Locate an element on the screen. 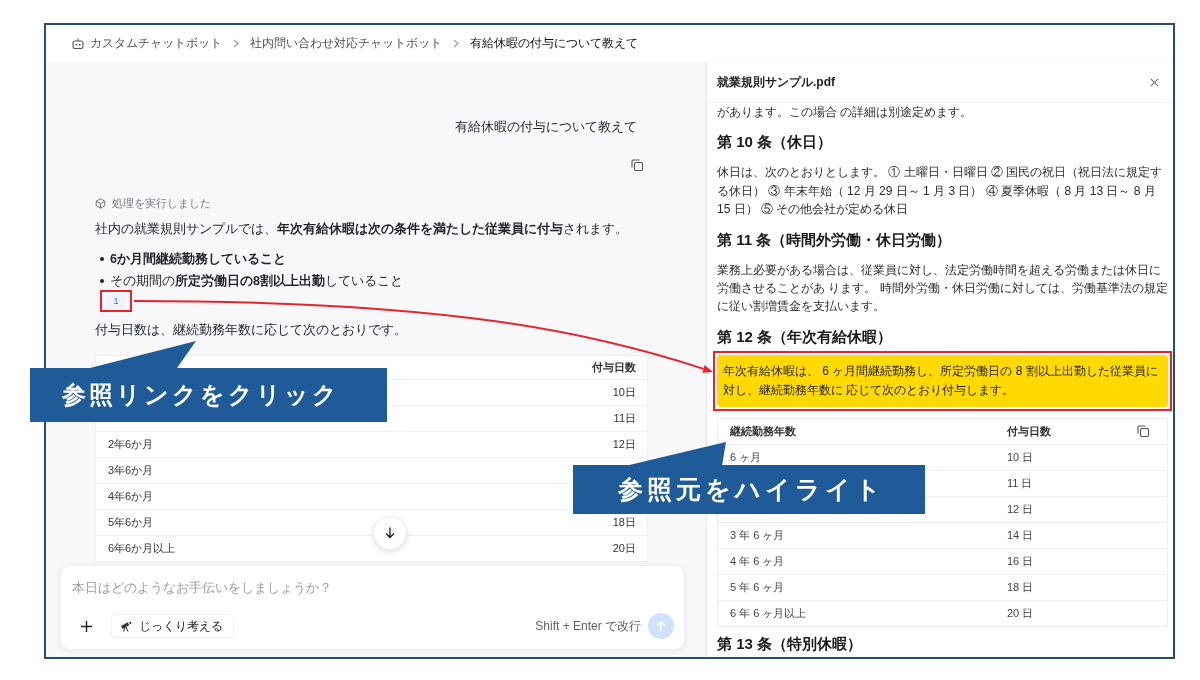 This screenshot has width=1200, height=680. think-button: じっくり考える is located at coordinates (172, 626).